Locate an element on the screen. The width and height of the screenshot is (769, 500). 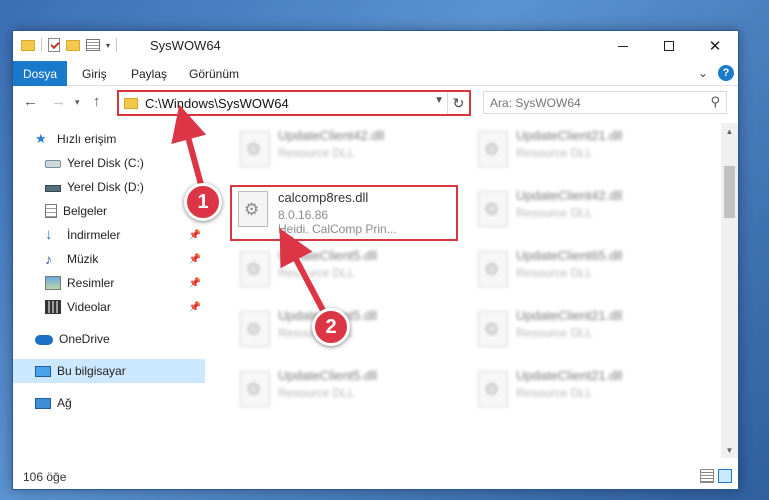
minimize-icon is located at coordinates (623, 46).